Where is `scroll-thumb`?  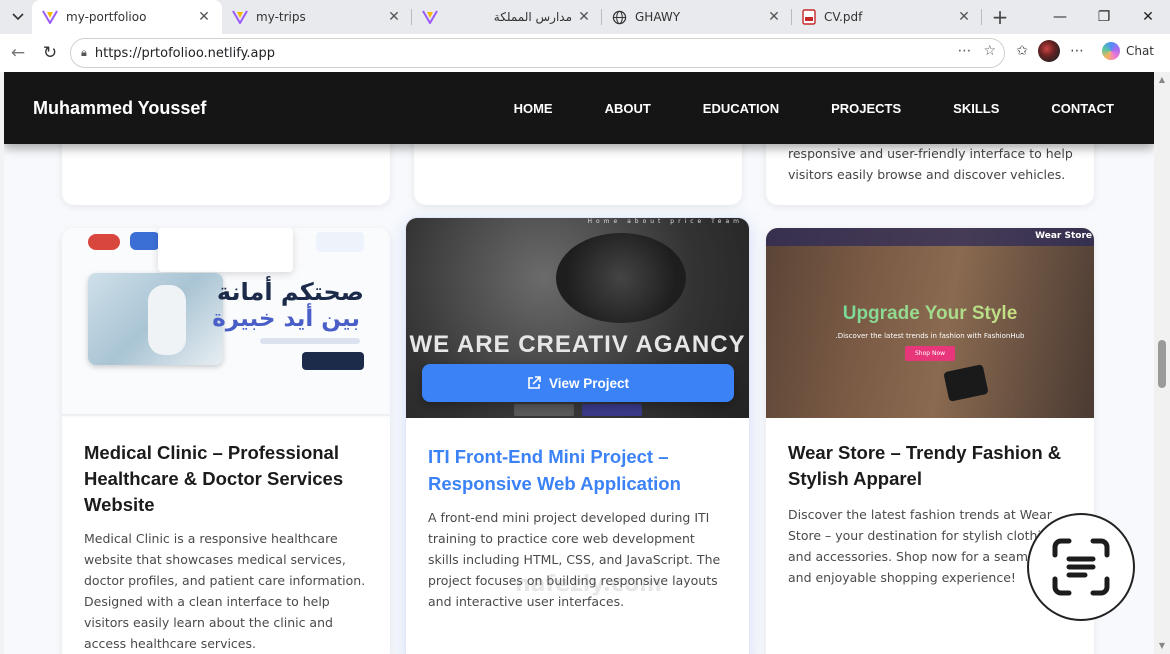 scroll-thumb is located at coordinates (1162, 364).